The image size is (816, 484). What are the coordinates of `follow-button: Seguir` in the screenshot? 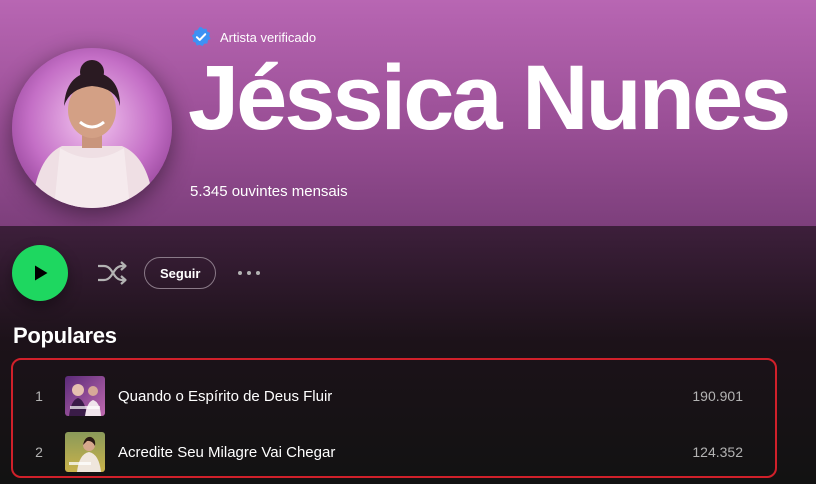 It's located at (180, 273).